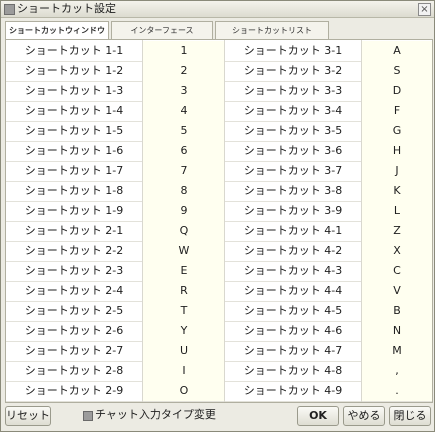 The width and height of the screenshot is (435, 432). I want to click on shortcut-label-right: ショートカット 4-9, so click(293, 390).